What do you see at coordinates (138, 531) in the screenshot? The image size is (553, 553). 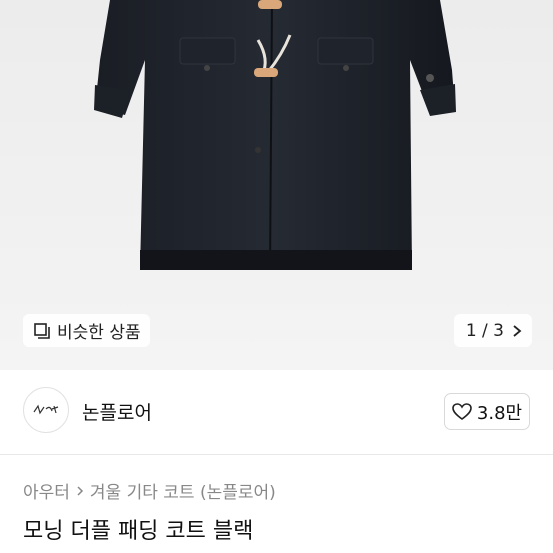 I see `product-title: 모닝 더플 패딩 코트 블랙` at bounding box center [138, 531].